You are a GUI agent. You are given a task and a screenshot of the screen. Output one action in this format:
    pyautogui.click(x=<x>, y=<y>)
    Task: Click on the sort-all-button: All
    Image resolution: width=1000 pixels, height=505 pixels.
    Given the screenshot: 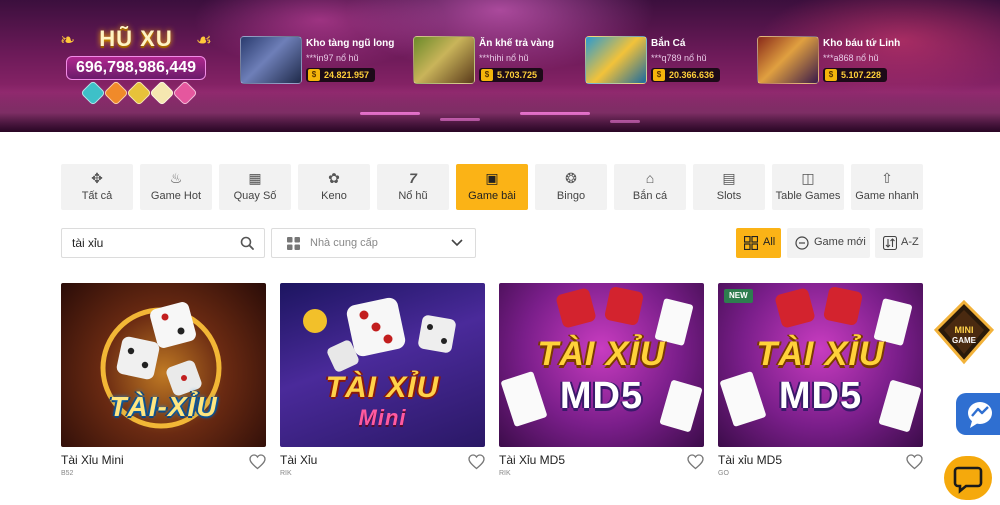 What is the action you would take?
    pyautogui.click(x=758, y=243)
    